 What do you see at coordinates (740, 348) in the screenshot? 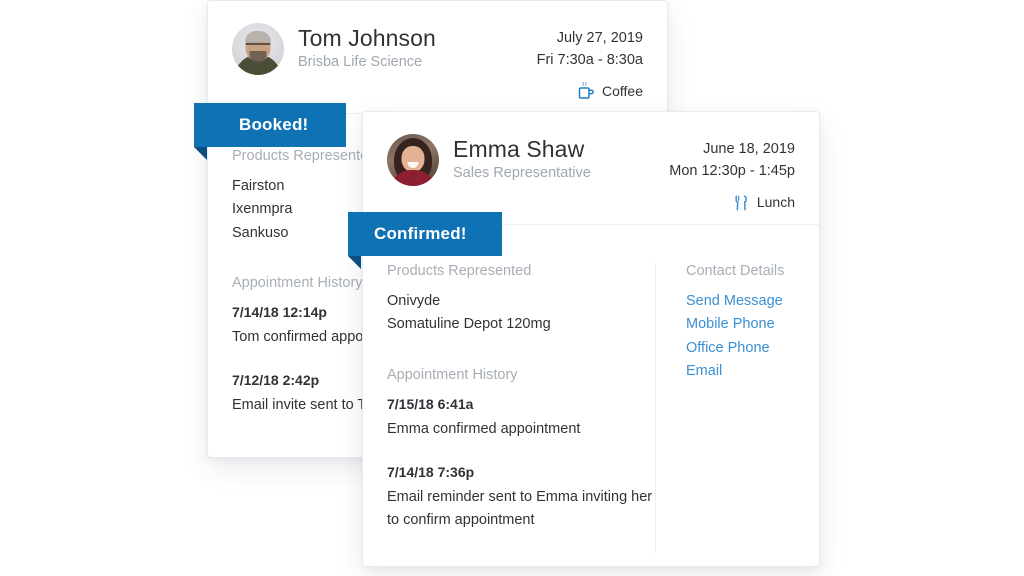
I see `contact-link-office-phone: Office Phone` at bounding box center [740, 348].